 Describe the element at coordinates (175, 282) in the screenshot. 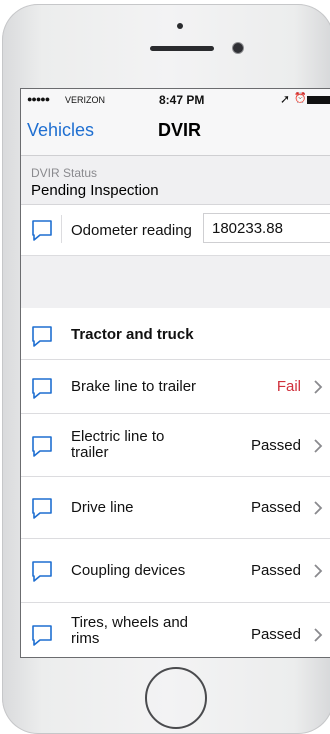

I see `section-spacer` at that location.